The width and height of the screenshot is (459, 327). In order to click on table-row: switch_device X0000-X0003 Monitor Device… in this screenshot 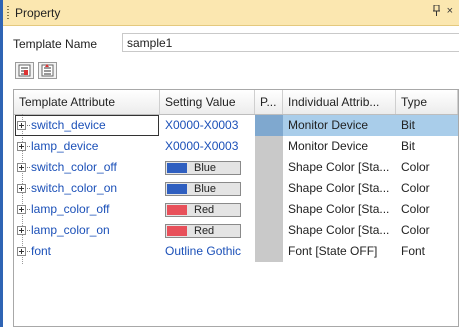, I will do `click(236, 125)`.